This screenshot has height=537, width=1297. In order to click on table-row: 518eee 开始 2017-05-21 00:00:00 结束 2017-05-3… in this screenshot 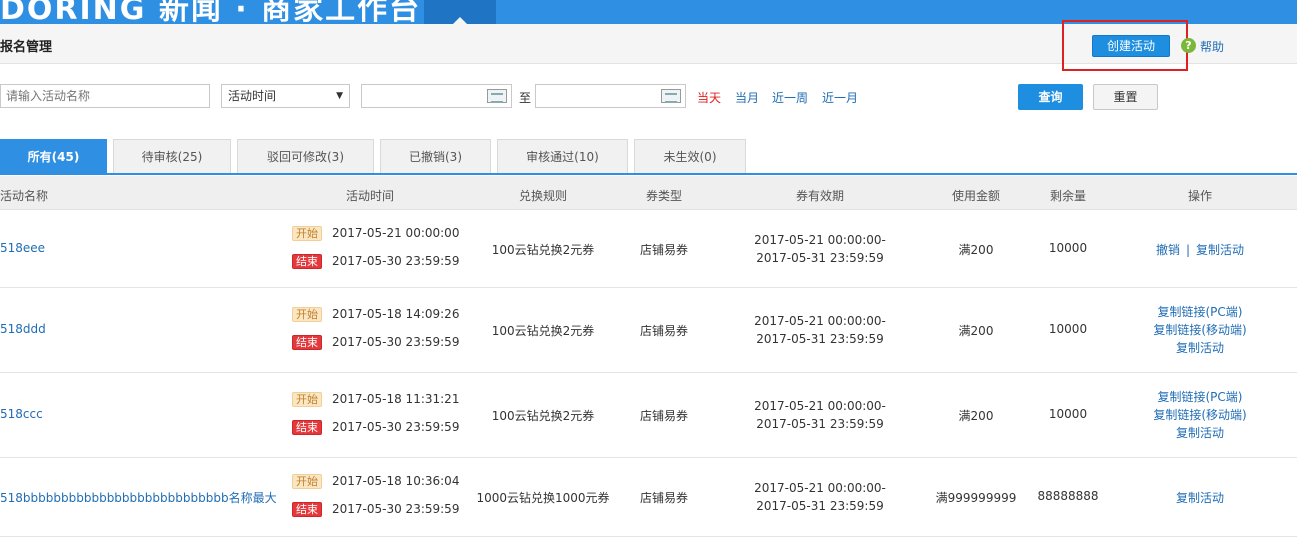, I will do `click(648, 249)`.